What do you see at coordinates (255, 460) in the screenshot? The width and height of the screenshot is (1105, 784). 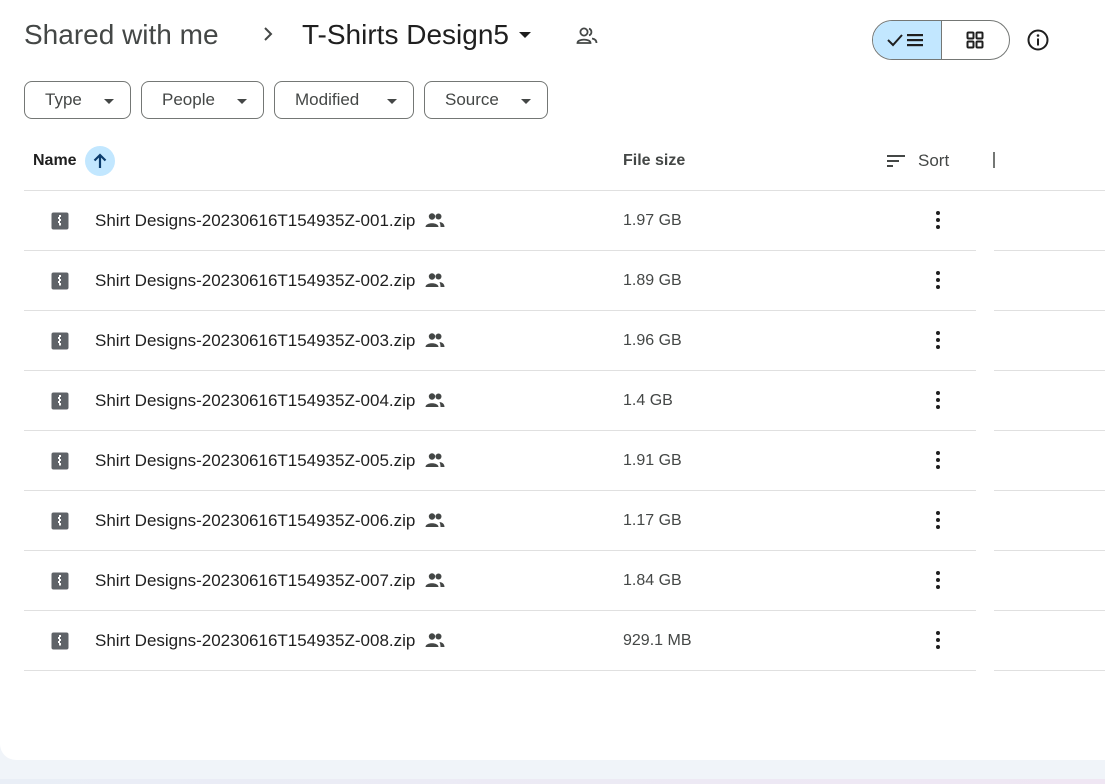 I see `file-name-text: Shirt Designs-20230616T154935Z-005.zip` at bounding box center [255, 460].